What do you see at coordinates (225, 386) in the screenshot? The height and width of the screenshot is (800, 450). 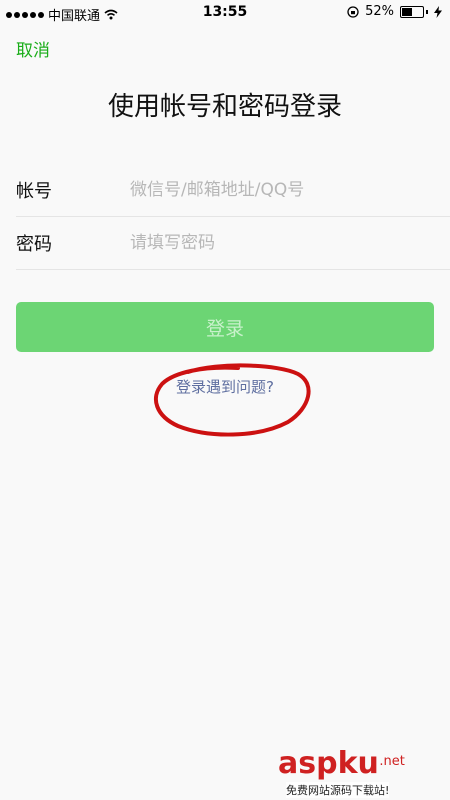 I see `login-problem-link: 登录遇到问题?` at bounding box center [225, 386].